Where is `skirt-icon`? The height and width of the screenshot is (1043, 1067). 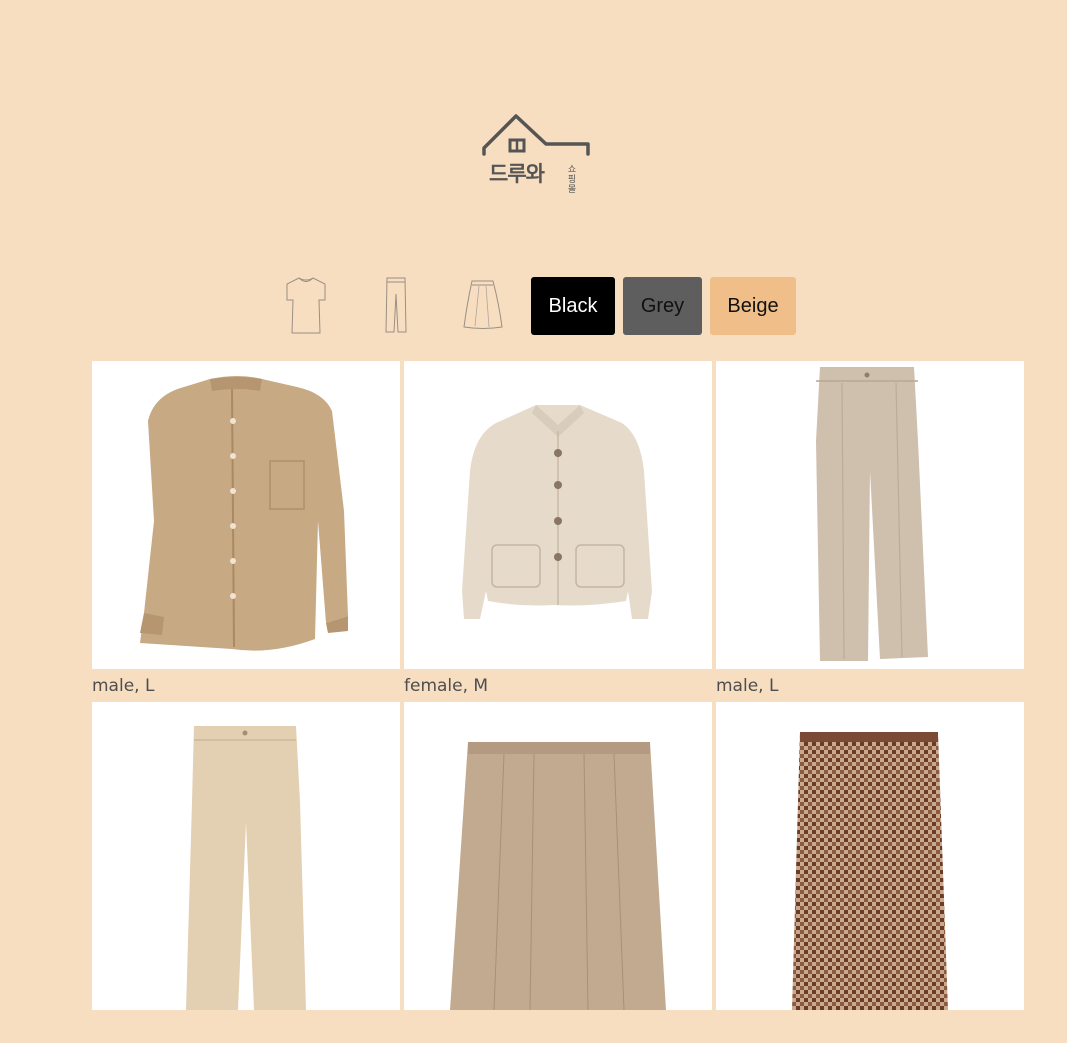
skirt-icon is located at coordinates (483, 304).